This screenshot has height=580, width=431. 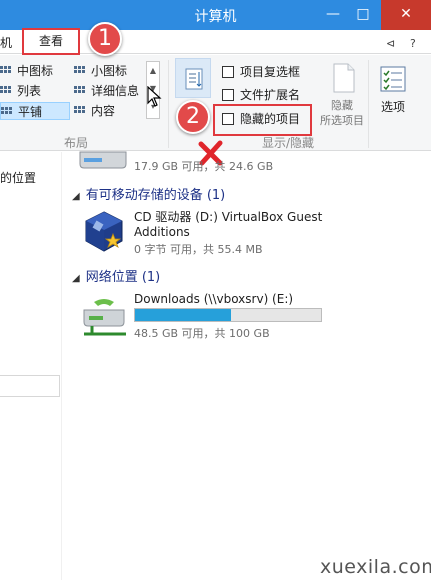 I want to click on layout-small-icons: 小图标, so click(x=109, y=71).